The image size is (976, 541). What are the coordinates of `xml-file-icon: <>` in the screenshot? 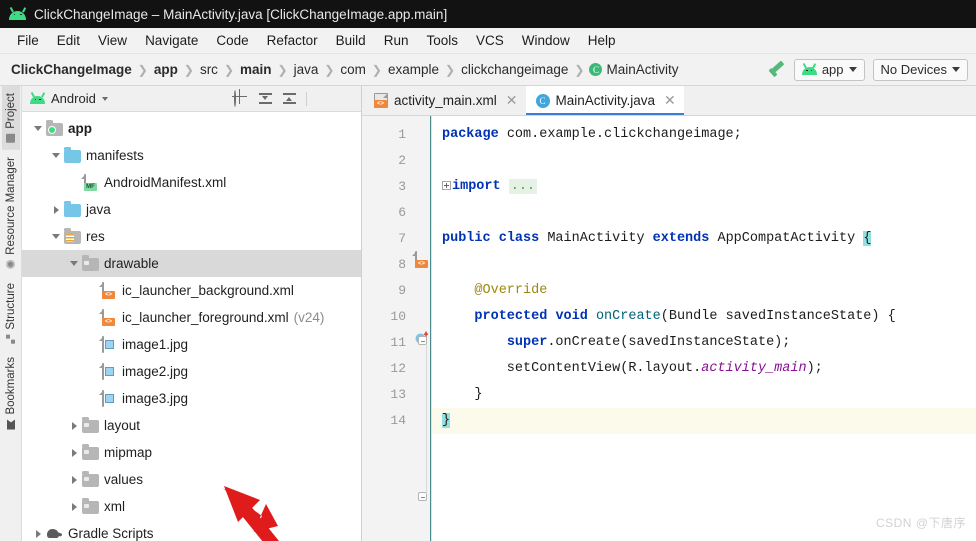 It's located at (381, 100).